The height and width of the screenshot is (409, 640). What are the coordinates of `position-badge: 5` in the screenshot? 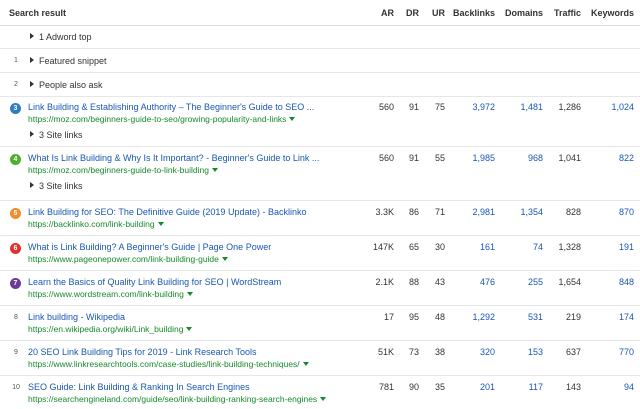 It's located at (15, 213).